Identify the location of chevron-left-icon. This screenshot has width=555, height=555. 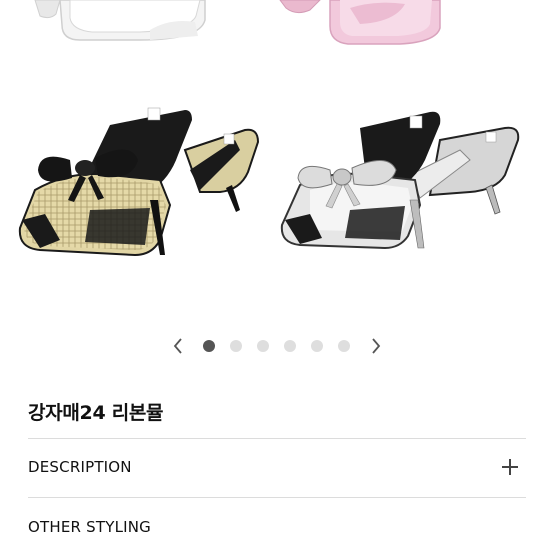
(177, 346).